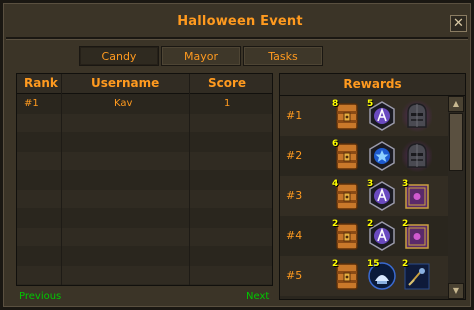  Describe the element at coordinates (347, 195) in the screenshot. I see `treasure-chest-icon: 4` at that location.